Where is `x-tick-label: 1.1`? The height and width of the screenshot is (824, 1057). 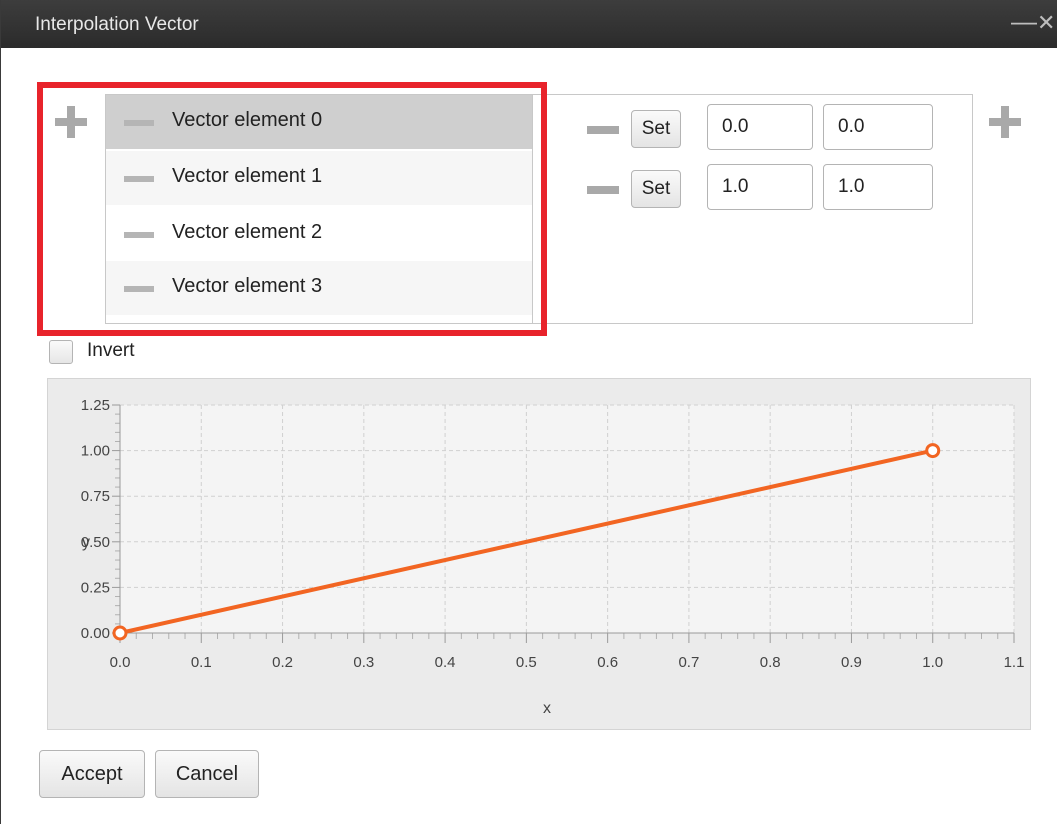
x-tick-label: 1.1 is located at coordinates (1014, 662).